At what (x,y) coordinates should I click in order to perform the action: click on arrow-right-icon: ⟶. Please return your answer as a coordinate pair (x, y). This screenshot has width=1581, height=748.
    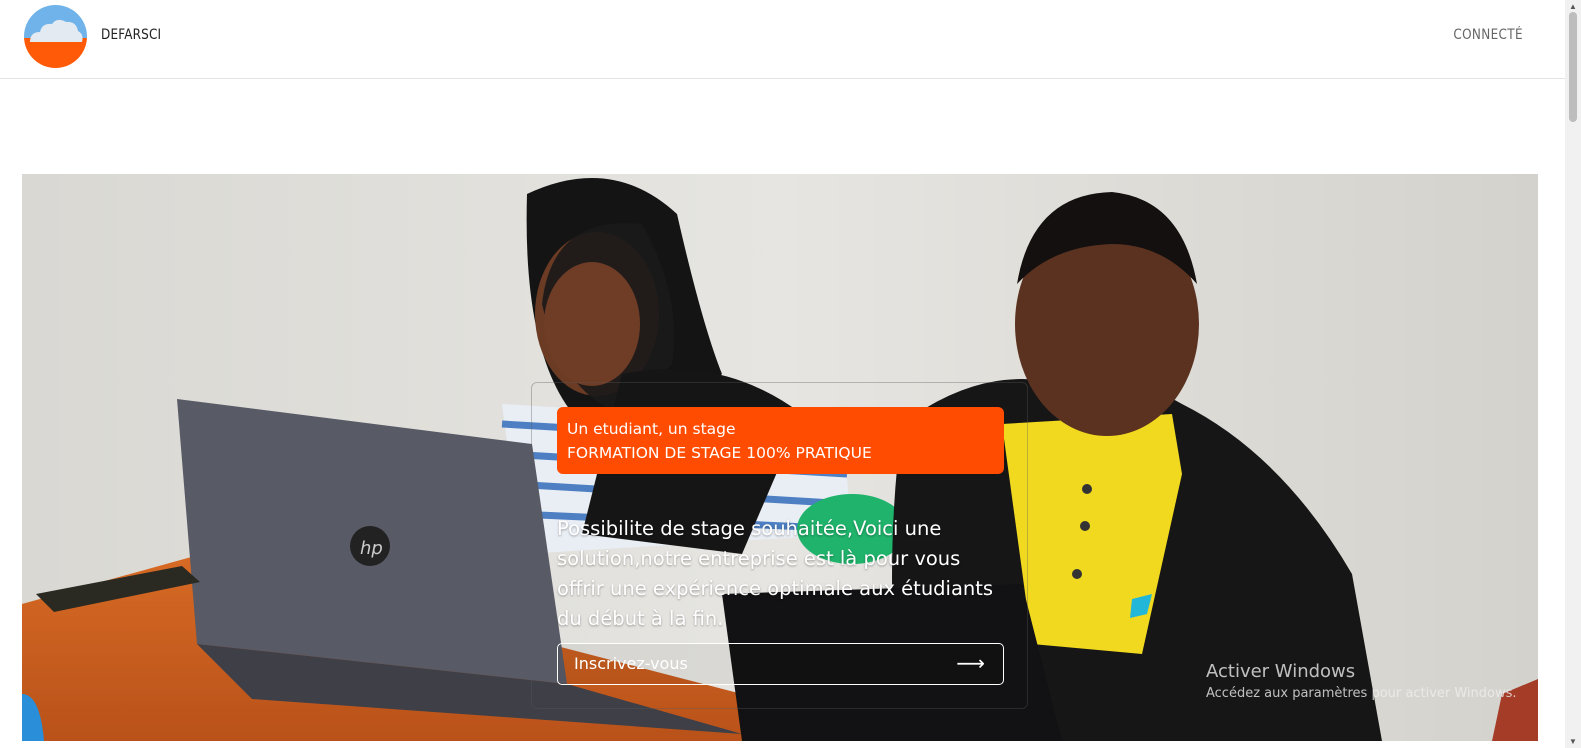
    Looking at the image, I should click on (970, 663).